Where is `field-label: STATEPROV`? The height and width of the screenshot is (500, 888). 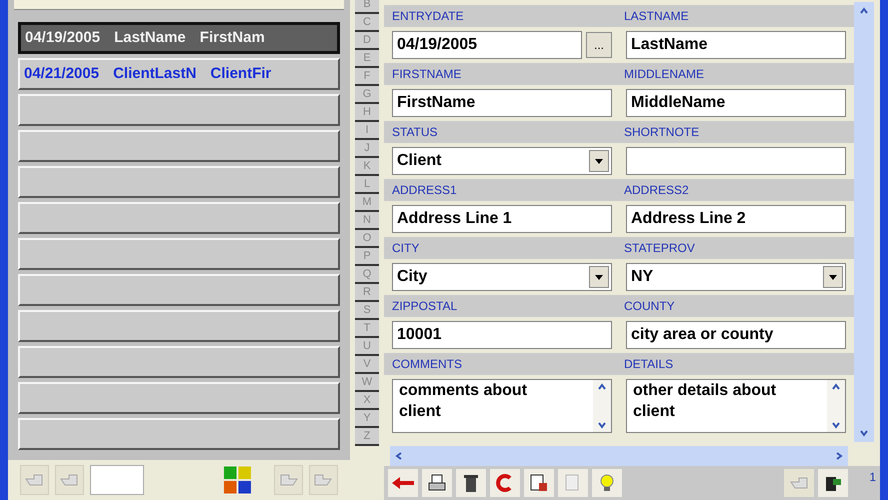 field-label: STATEPROV is located at coordinates (659, 248).